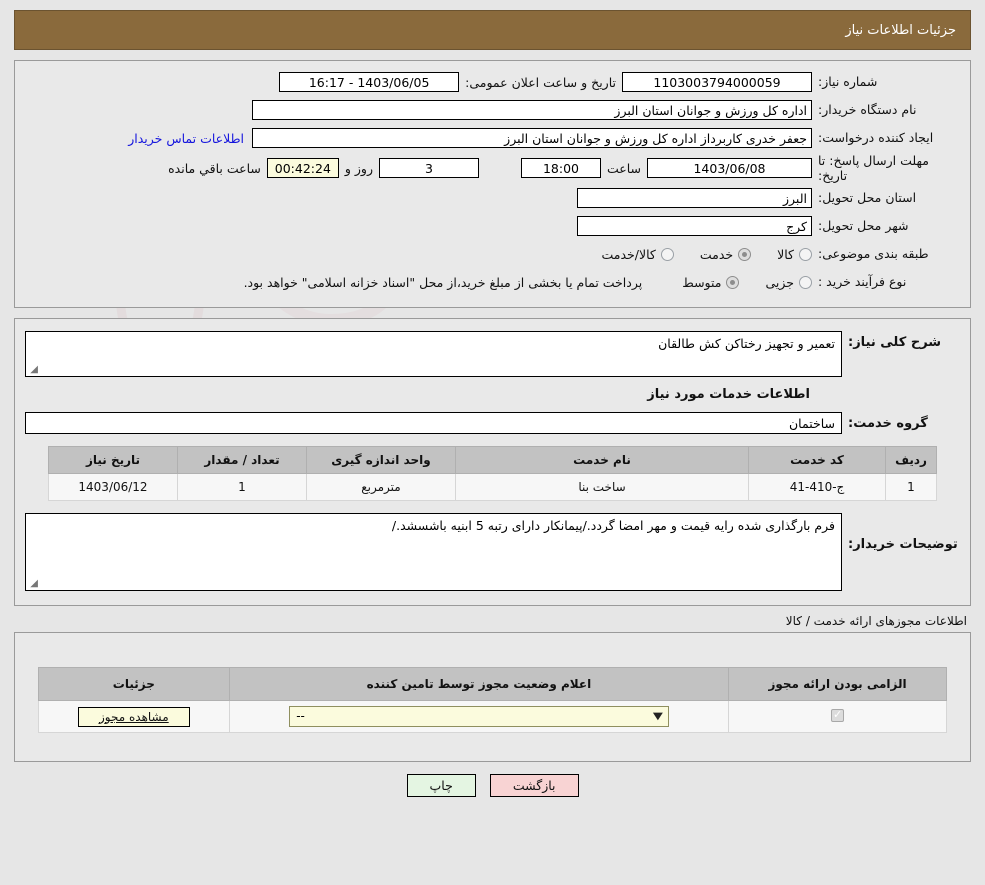 The height and width of the screenshot is (885, 985). I want to click on row-category: طبقه بندی موضوعی: کالا خدمت کالا/خدمت, so click(492, 254).